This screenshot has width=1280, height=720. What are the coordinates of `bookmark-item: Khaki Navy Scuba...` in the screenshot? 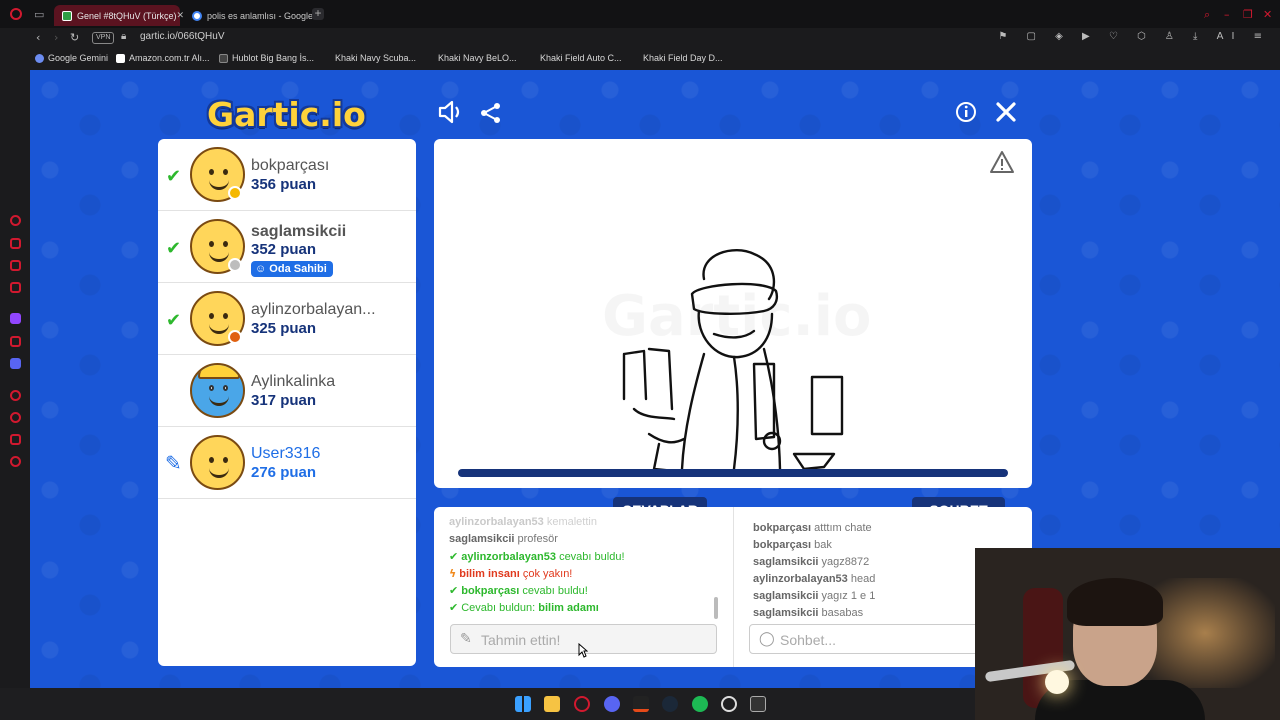 It's located at (375, 58).